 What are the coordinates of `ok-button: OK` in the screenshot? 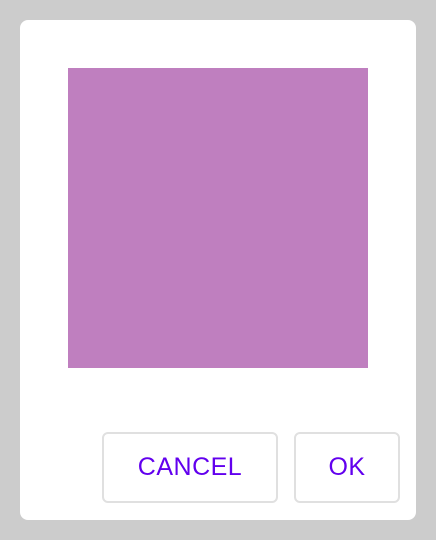 It's located at (347, 467).